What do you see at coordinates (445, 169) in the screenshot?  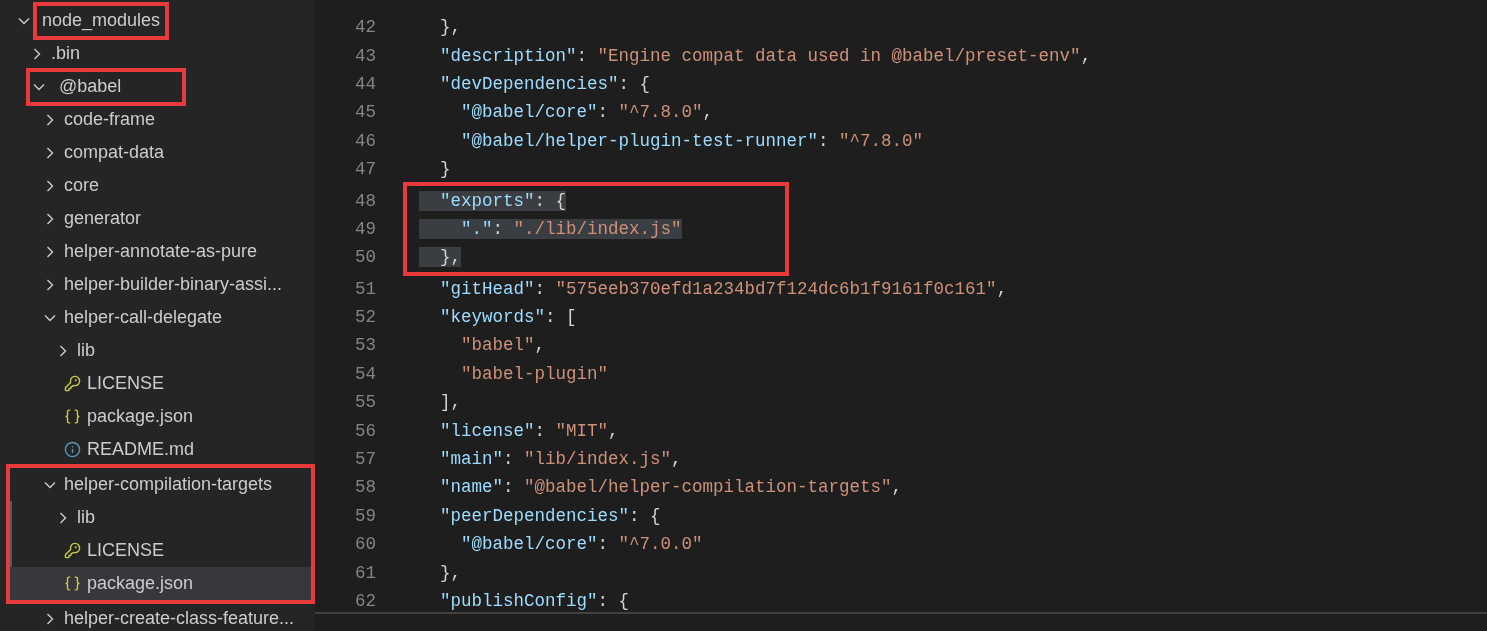 I see `code-line: }` at bounding box center [445, 169].